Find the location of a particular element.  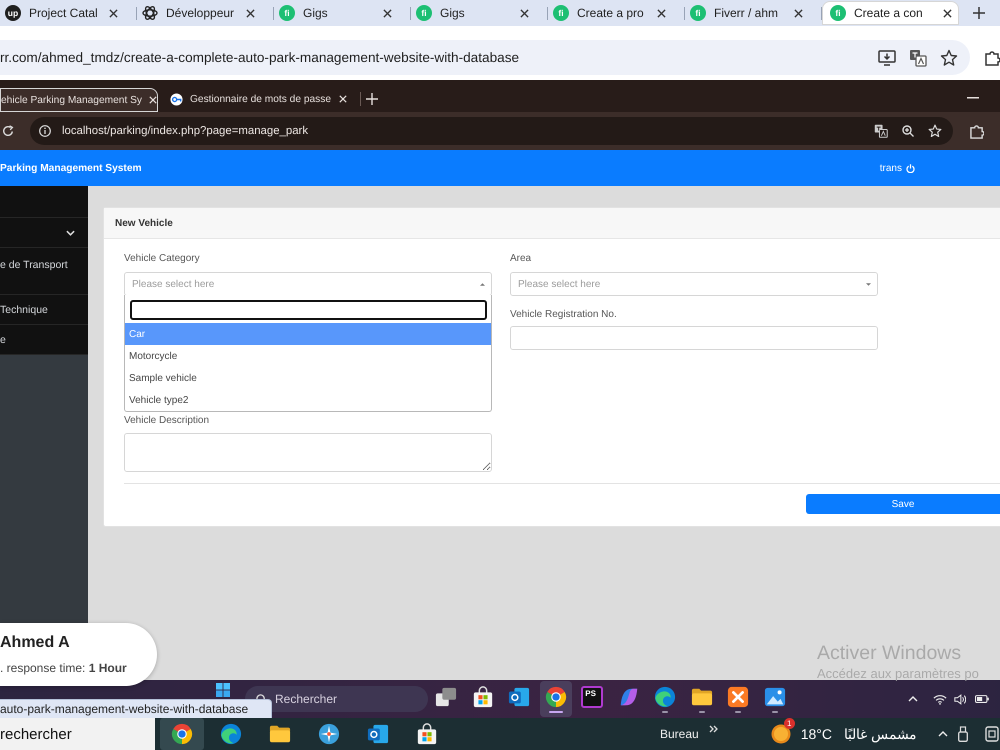

taskbar-button: PS is located at coordinates (592, 699).